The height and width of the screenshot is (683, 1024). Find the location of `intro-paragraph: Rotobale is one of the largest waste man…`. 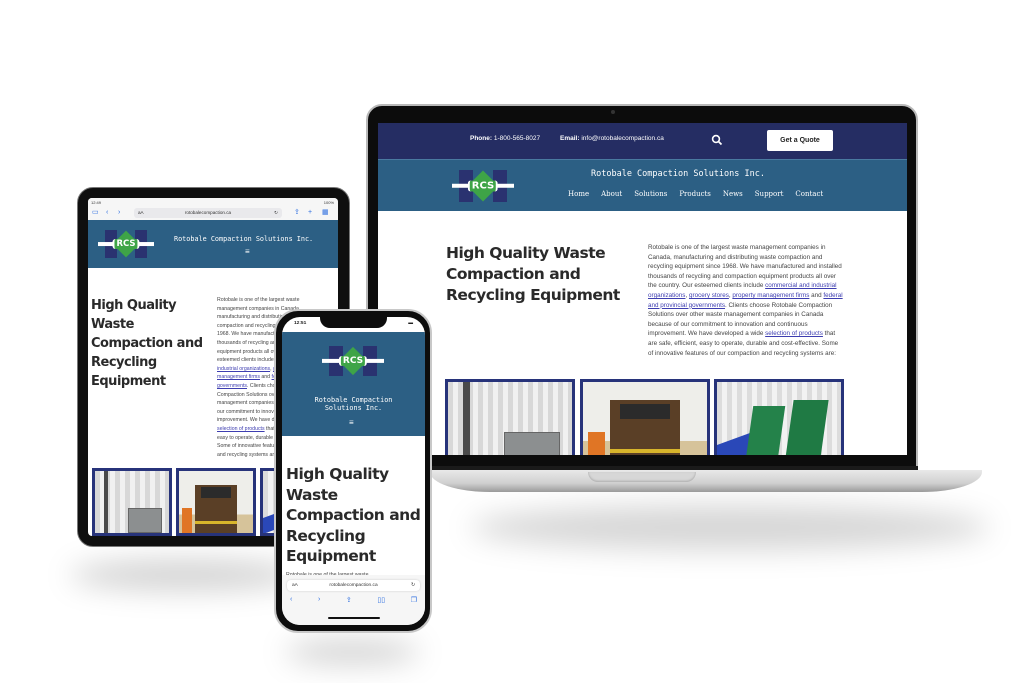

intro-paragraph: Rotobale is one of the largest waste man… is located at coordinates (745, 300).